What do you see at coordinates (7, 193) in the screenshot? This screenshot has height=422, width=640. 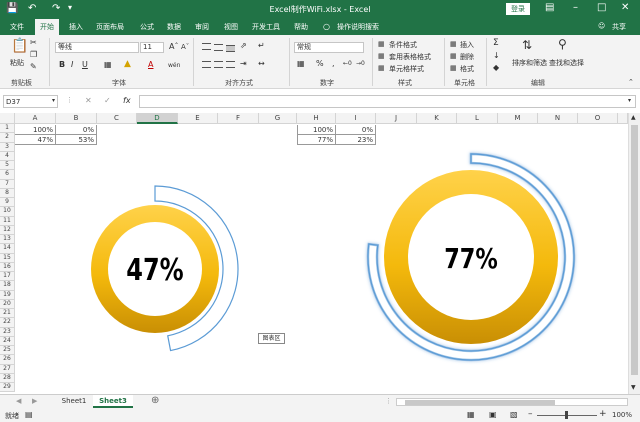 I see `row-header: 8` at bounding box center [7, 193].